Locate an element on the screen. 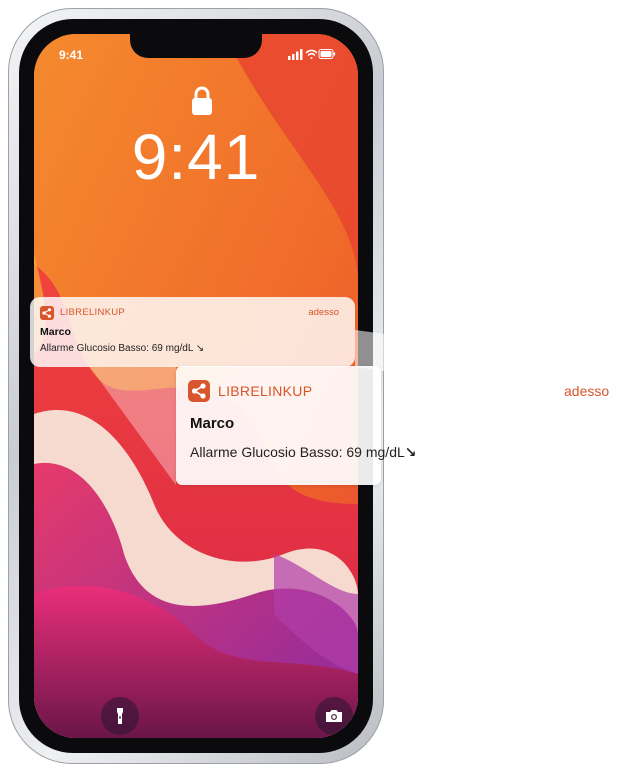 This screenshot has width=620, height=772. camera-icon is located at coordinates (334, 716).